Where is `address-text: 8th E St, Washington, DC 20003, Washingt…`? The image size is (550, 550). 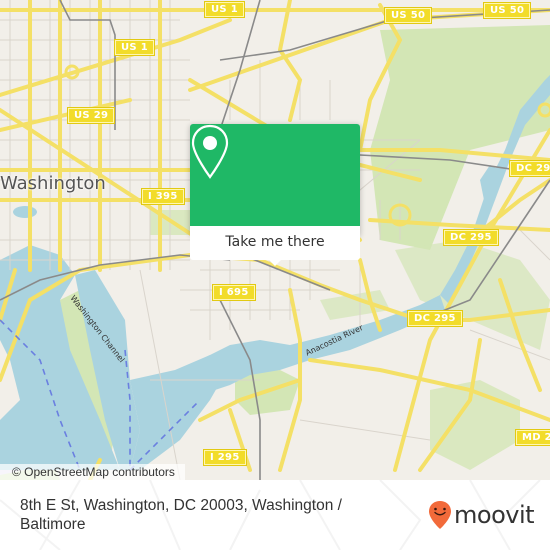
address-text: 8th E St, Washington, DC 20003, Washingt… is located at coordinates (181, 515).